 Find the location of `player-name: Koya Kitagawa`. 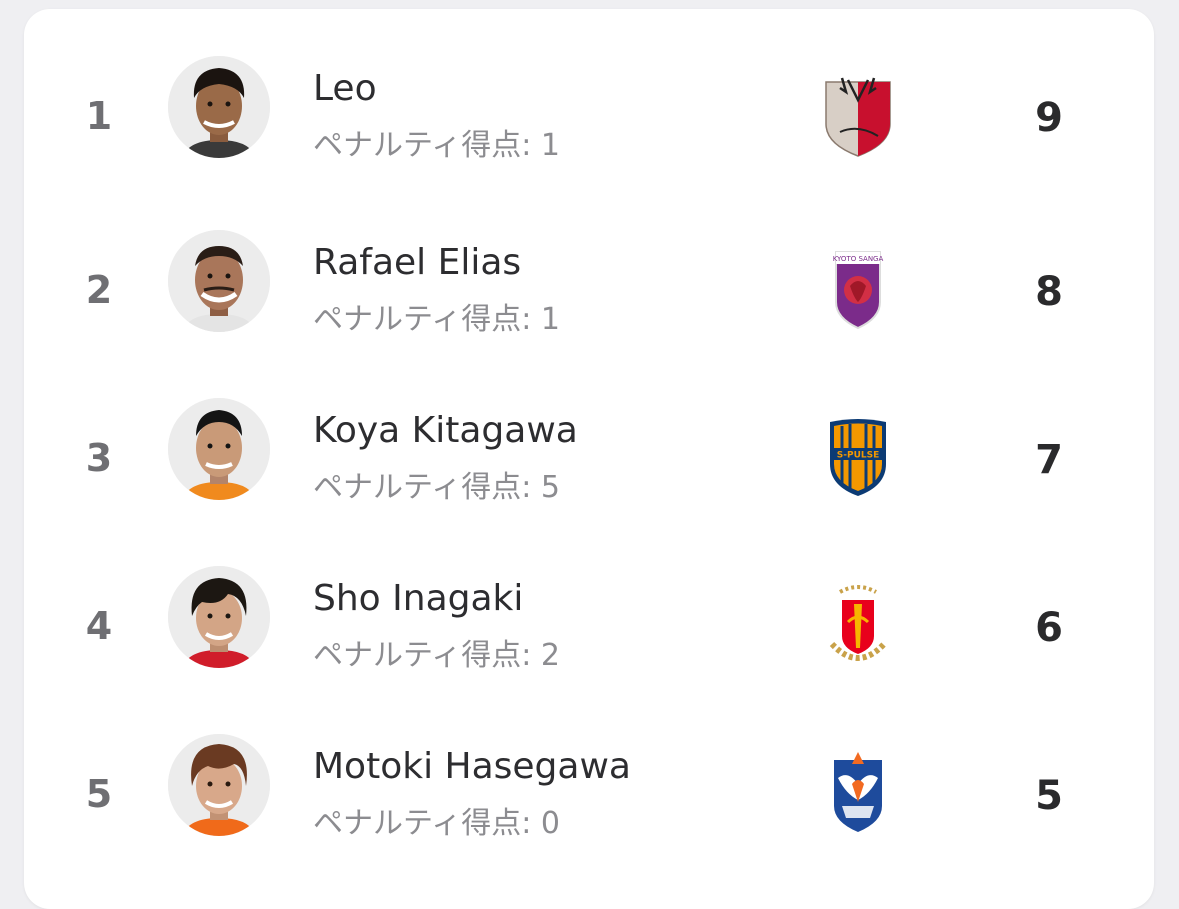

player-name: Koya Kitagawa is located at coordinates (445, 430).